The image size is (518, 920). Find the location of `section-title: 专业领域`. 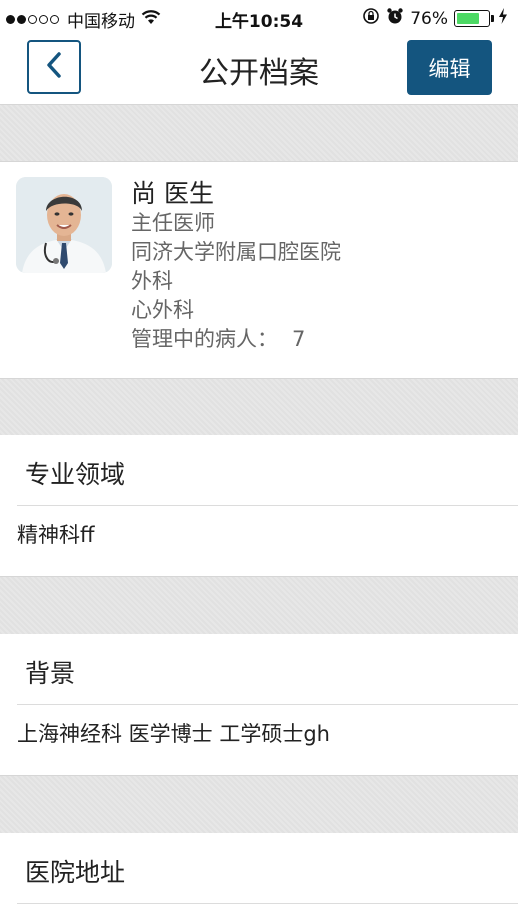

section-title: 专业领域 is located at coordinates (75, 474).